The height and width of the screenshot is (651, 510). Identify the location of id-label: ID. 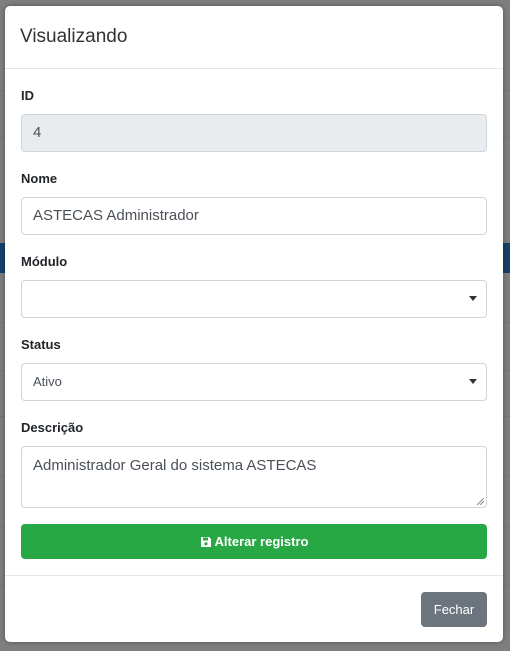
(27, 95).